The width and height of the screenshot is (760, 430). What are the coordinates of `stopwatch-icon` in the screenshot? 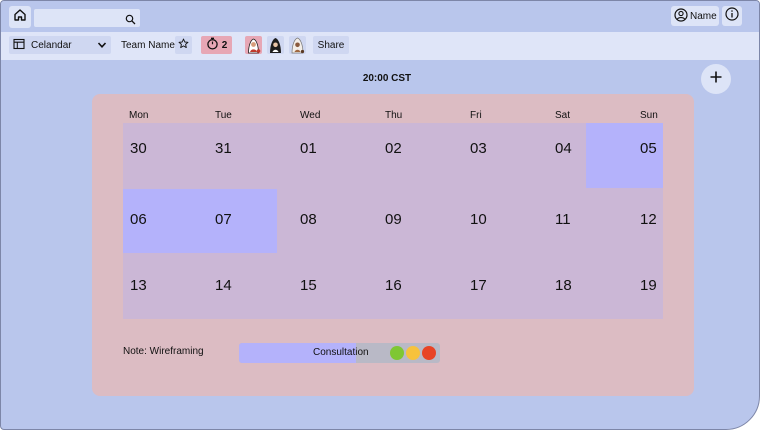 It's located at (212, 45).